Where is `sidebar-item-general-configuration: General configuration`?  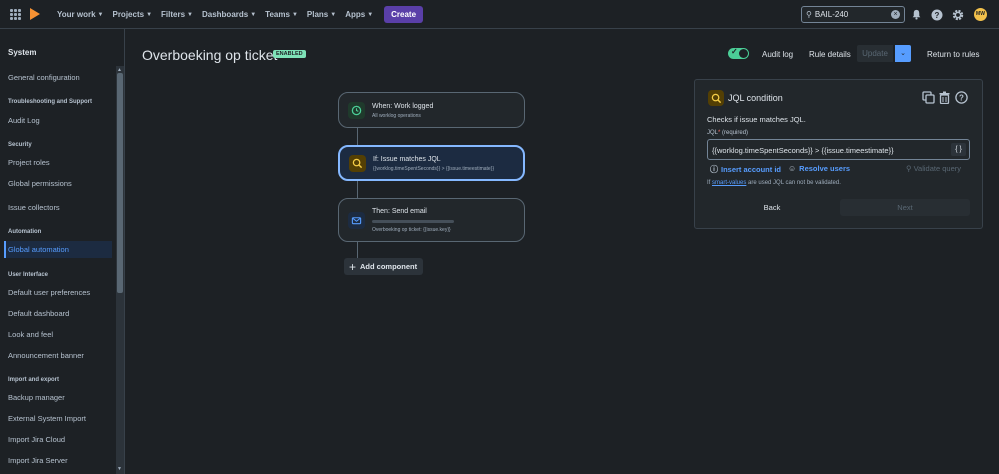 sidebar-item-general-configuration: General configuration is located at coordinates (44, 77).